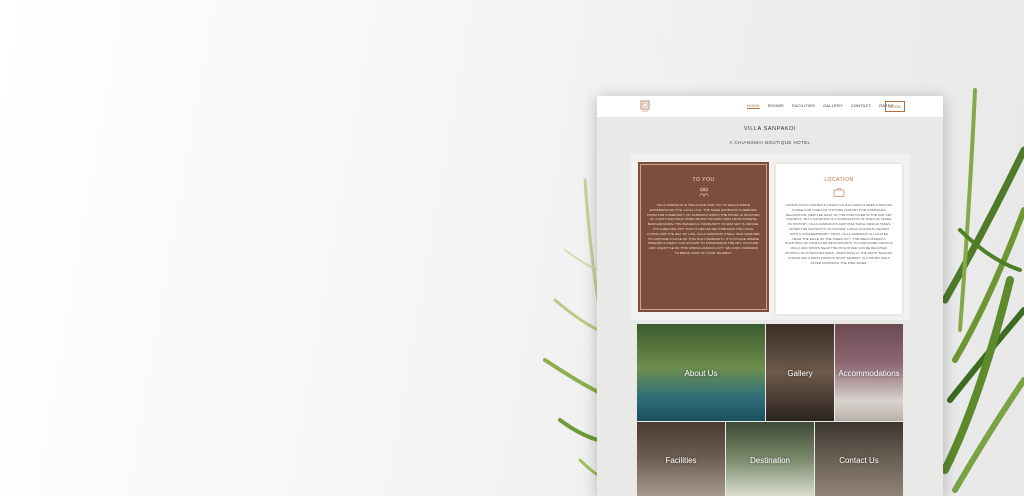 This screenshot has width=1024, height=496. I want to click on tile-accommodations-label: Accommodations, so click(869, 373).